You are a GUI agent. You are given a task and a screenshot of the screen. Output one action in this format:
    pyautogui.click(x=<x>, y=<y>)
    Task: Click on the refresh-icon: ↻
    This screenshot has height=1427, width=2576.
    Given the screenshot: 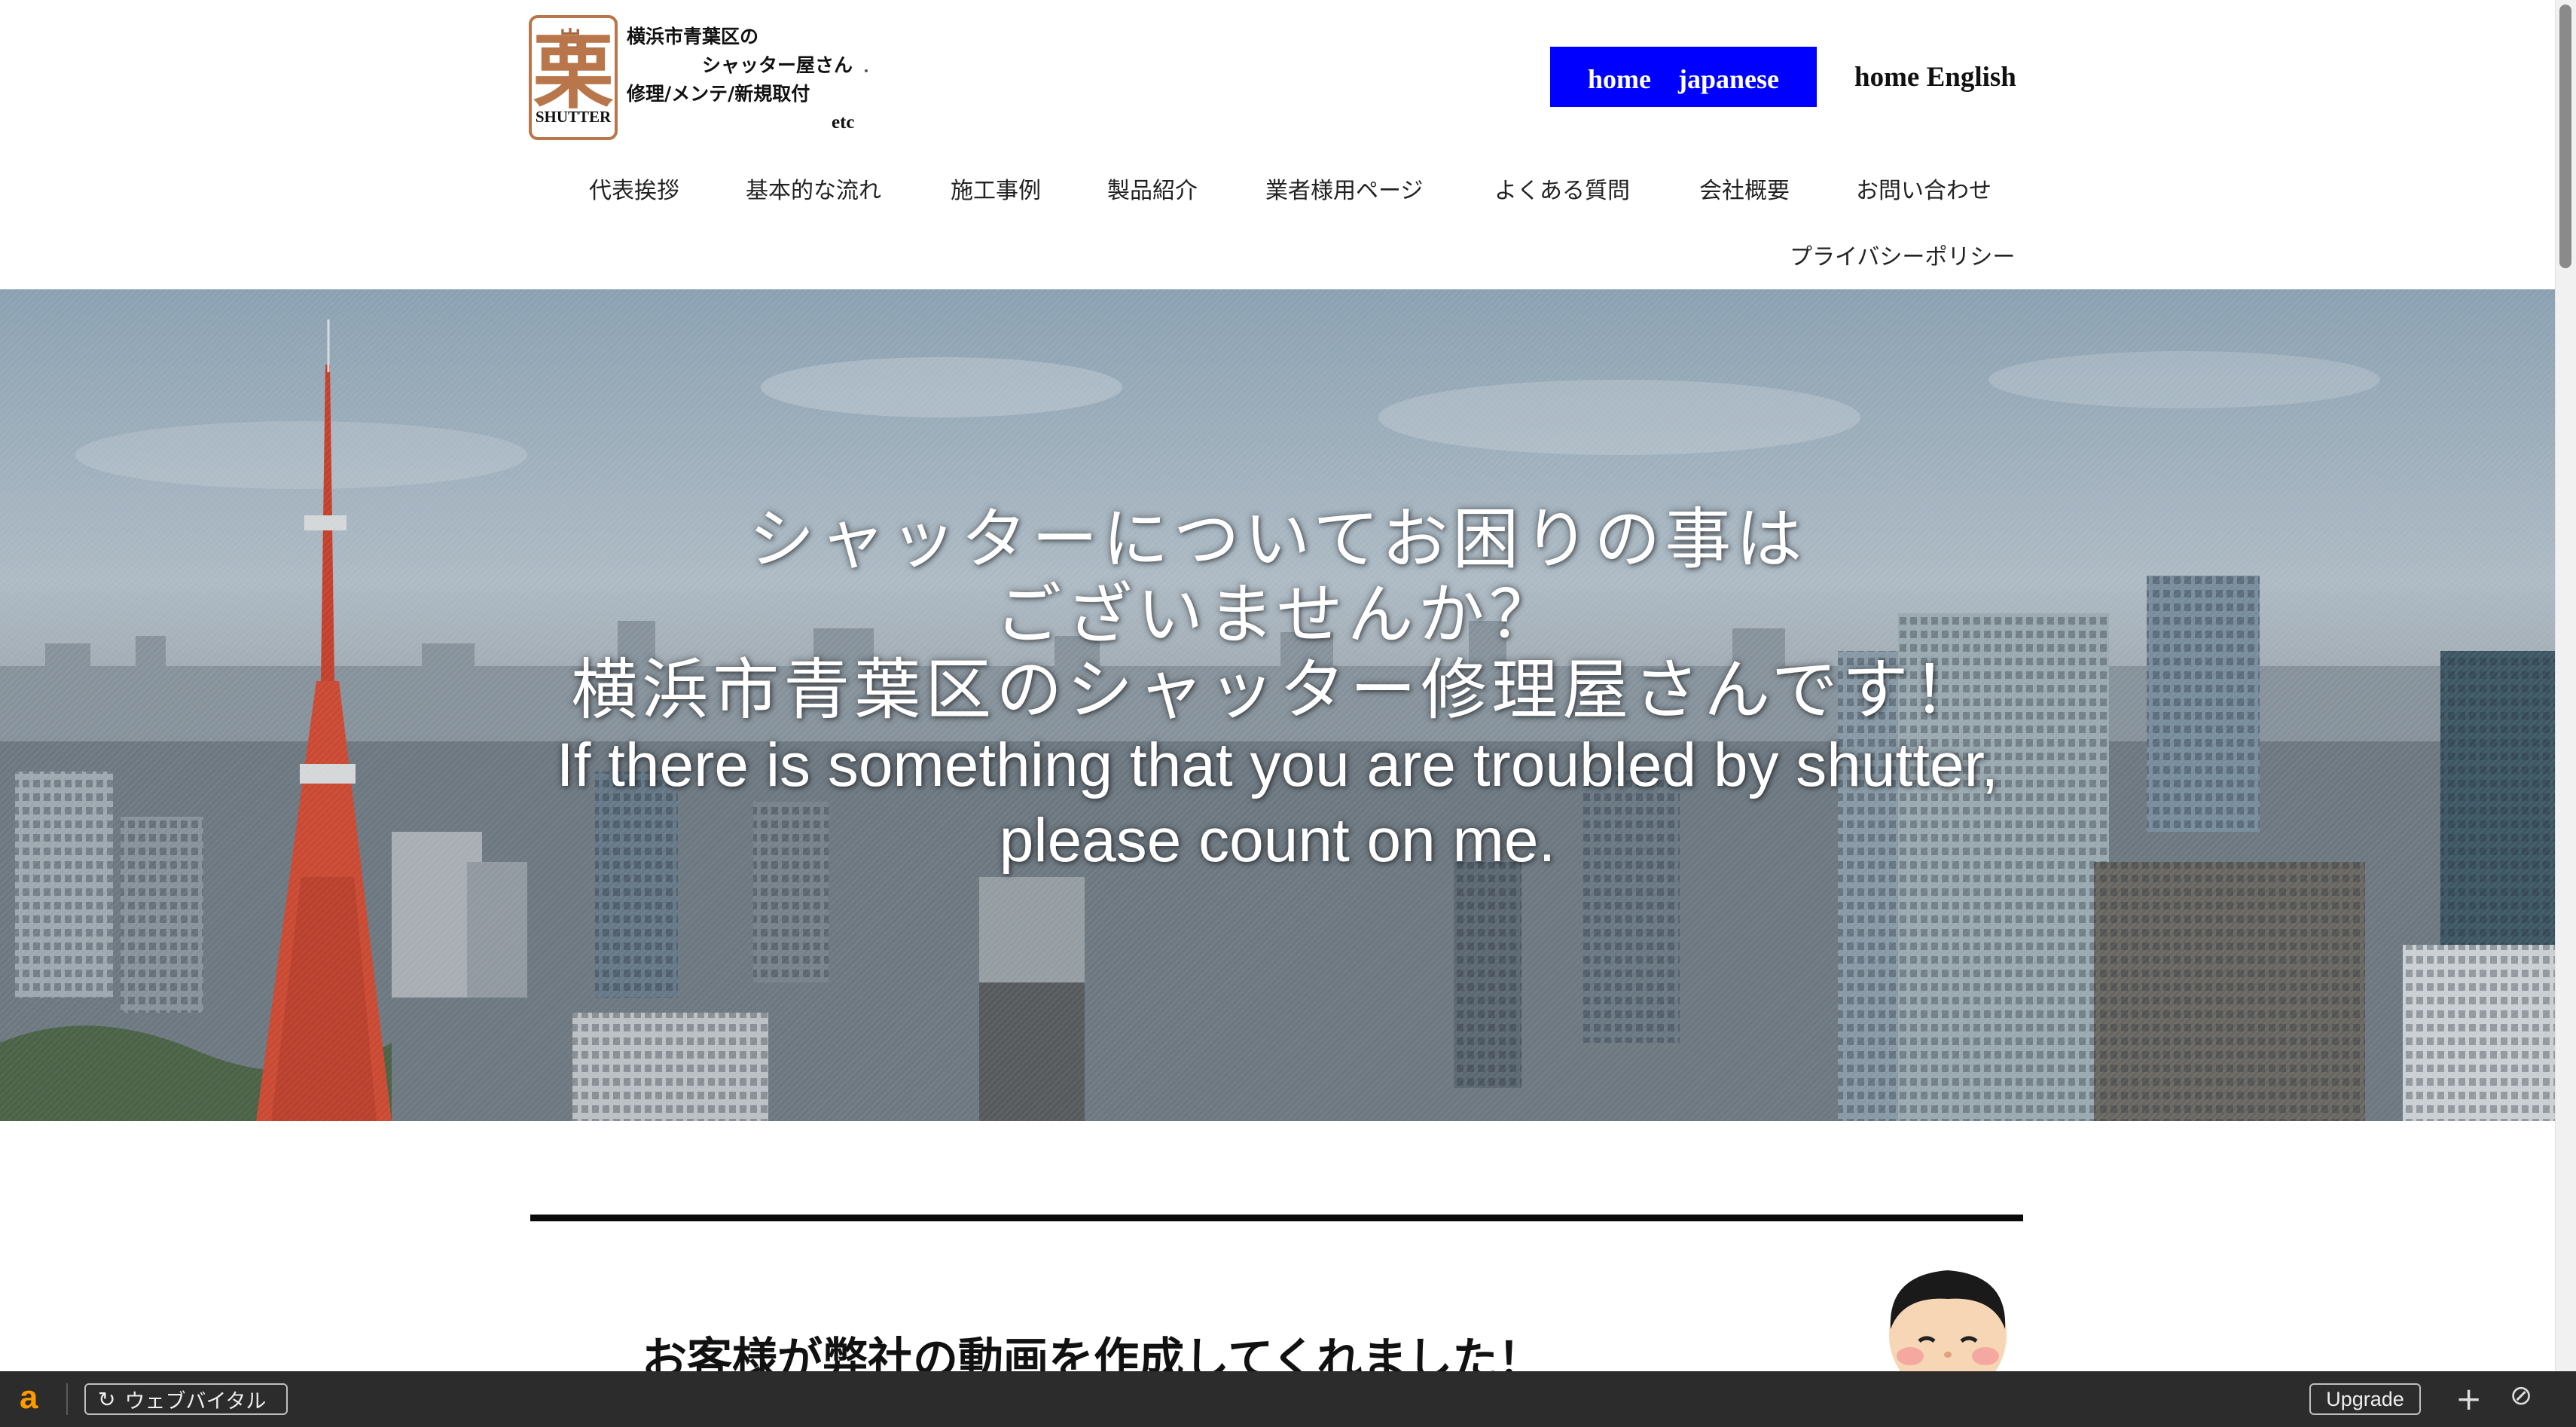 What is the action you would take?
    pyautogui.click(x=107, y=1399)
    